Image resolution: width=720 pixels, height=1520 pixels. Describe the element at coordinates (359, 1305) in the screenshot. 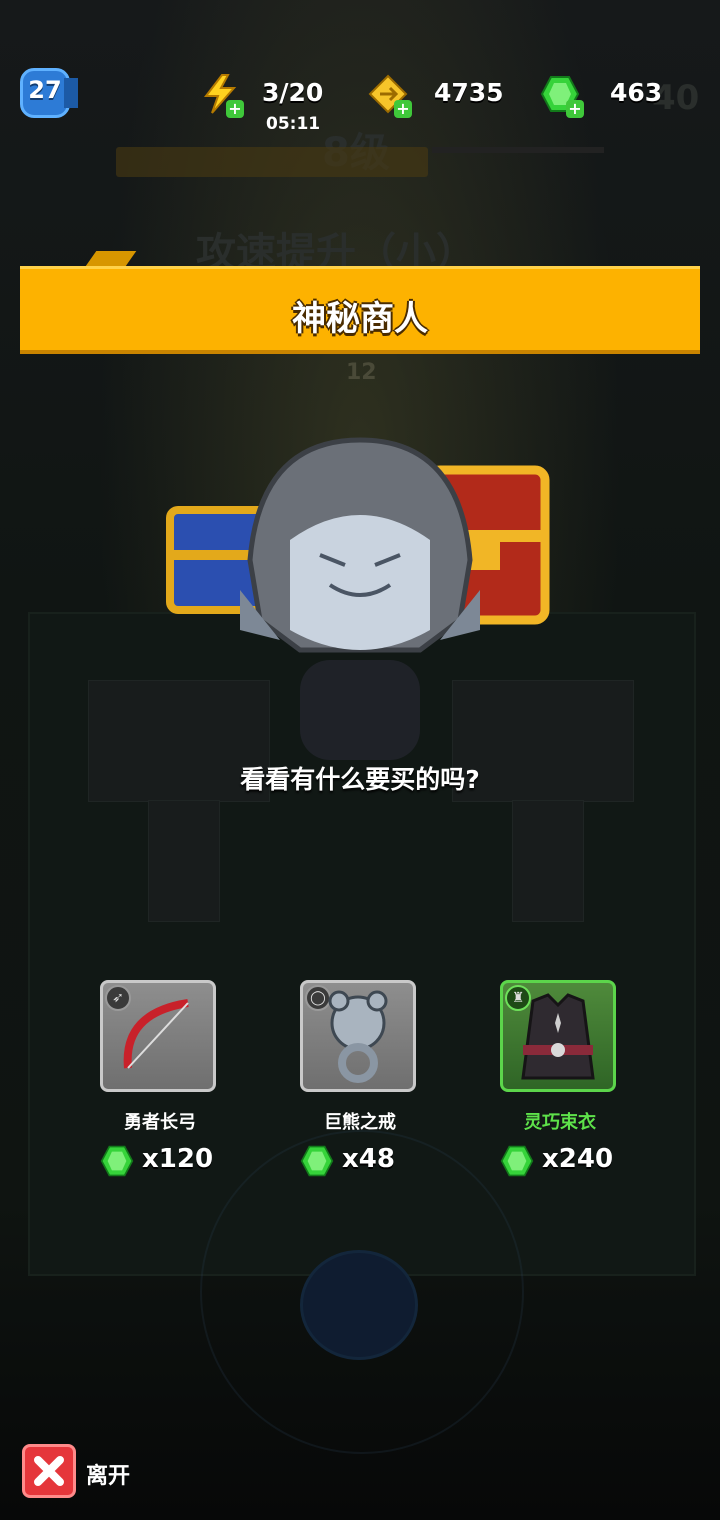

I see `floor-portal` at that location.